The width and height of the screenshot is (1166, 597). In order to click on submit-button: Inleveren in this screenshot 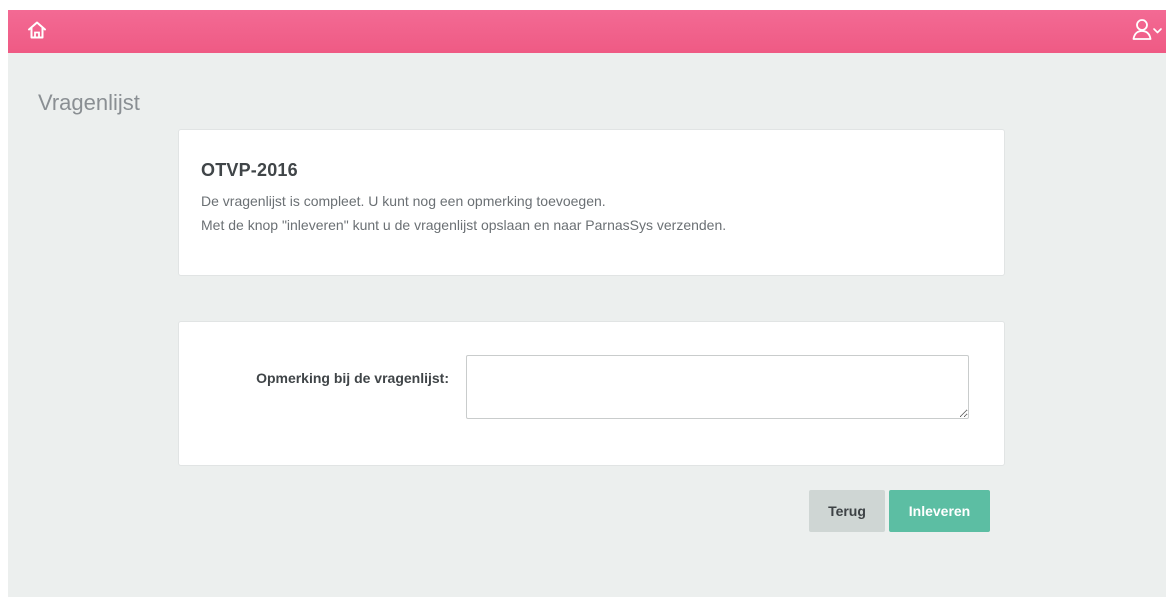, I will do `click(939, 511)`.